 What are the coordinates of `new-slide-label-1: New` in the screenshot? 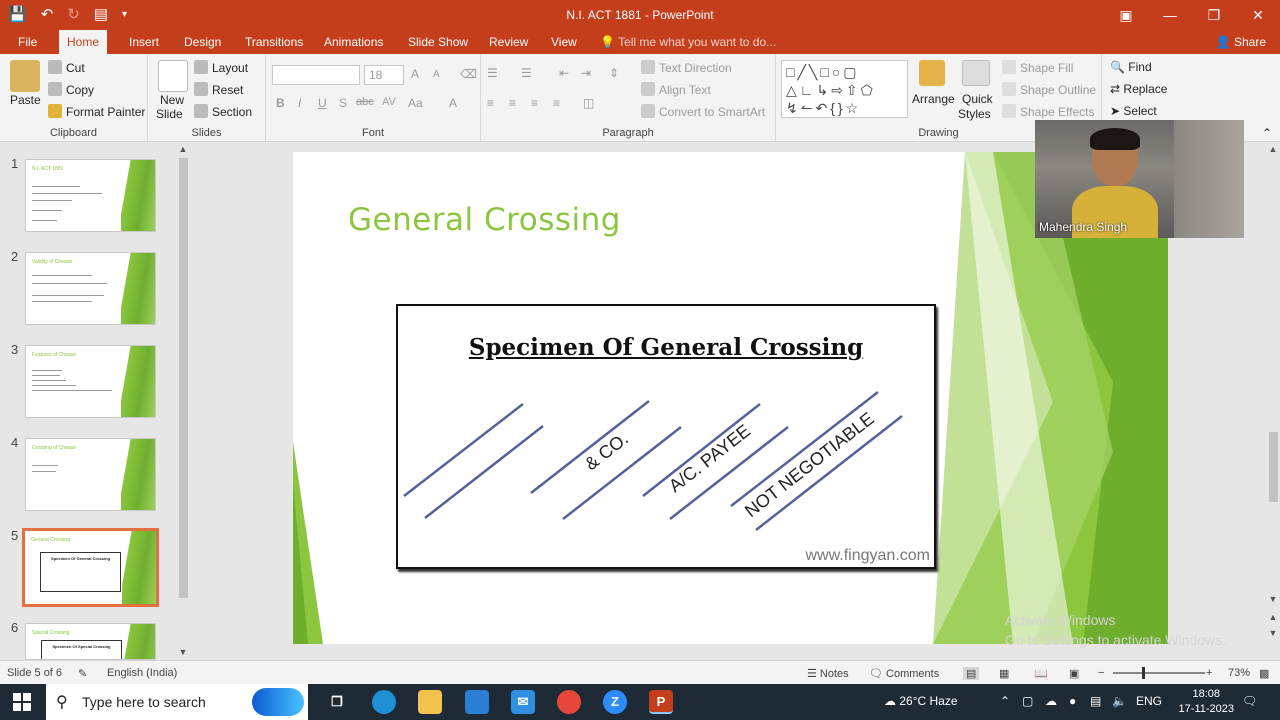 It's located at (172, 100).